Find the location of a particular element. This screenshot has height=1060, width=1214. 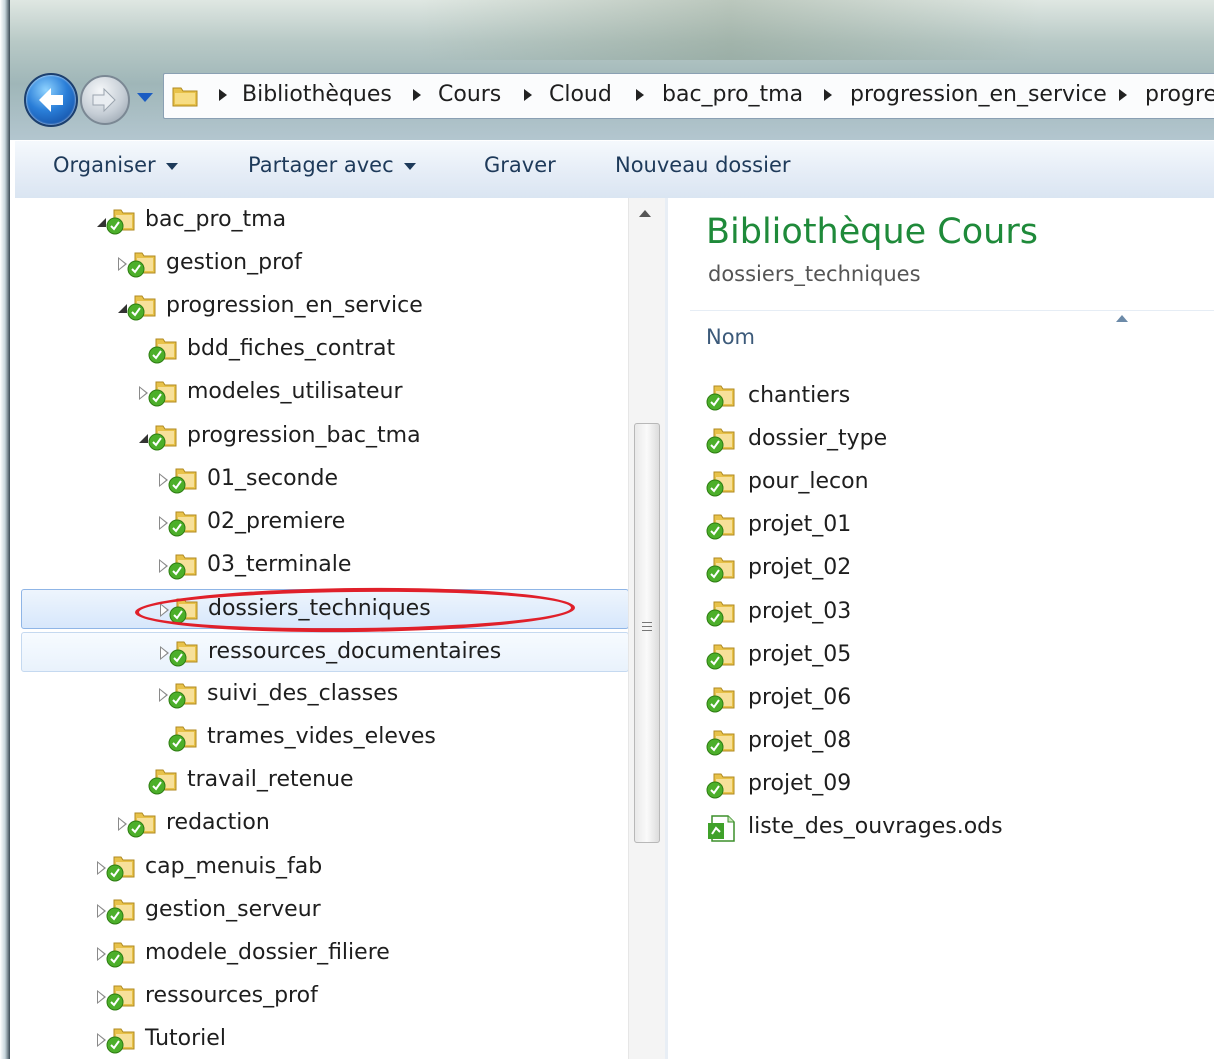

tree-item-label: 02_premiere is located at coordinates (276, 521).